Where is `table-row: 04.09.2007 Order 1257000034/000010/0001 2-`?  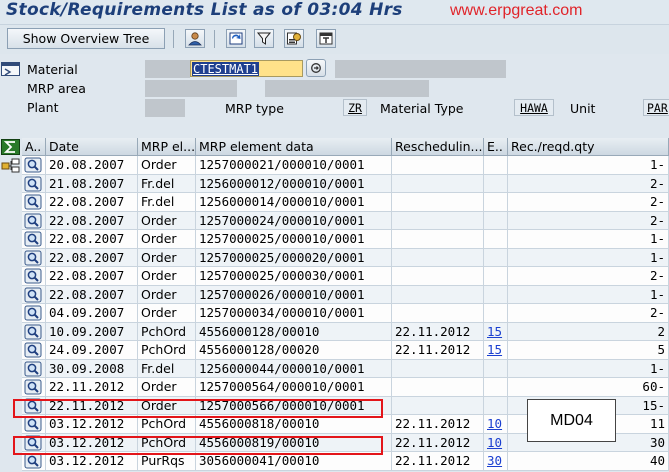 table-row: 04.09.2007 Order 1257000034/000010/0001 2- is located at coordinates (345, 313).